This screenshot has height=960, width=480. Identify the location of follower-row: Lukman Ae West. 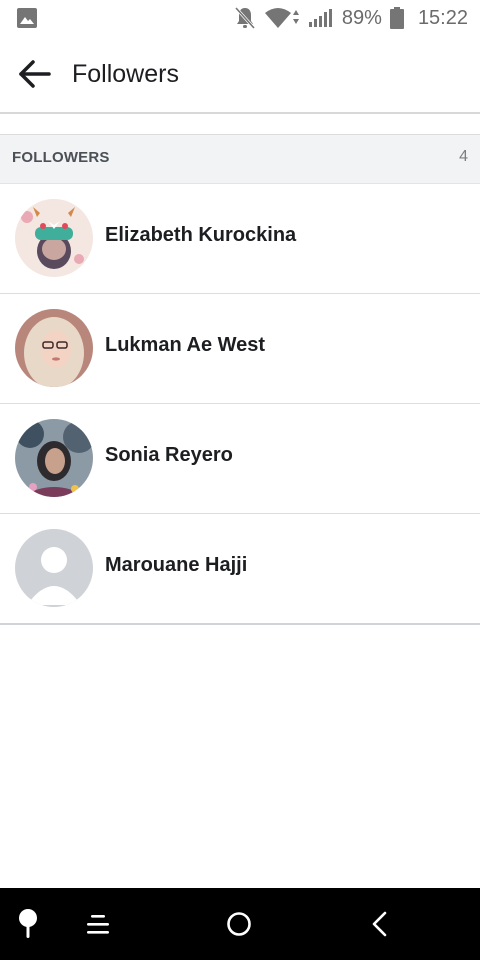
(240, 349).